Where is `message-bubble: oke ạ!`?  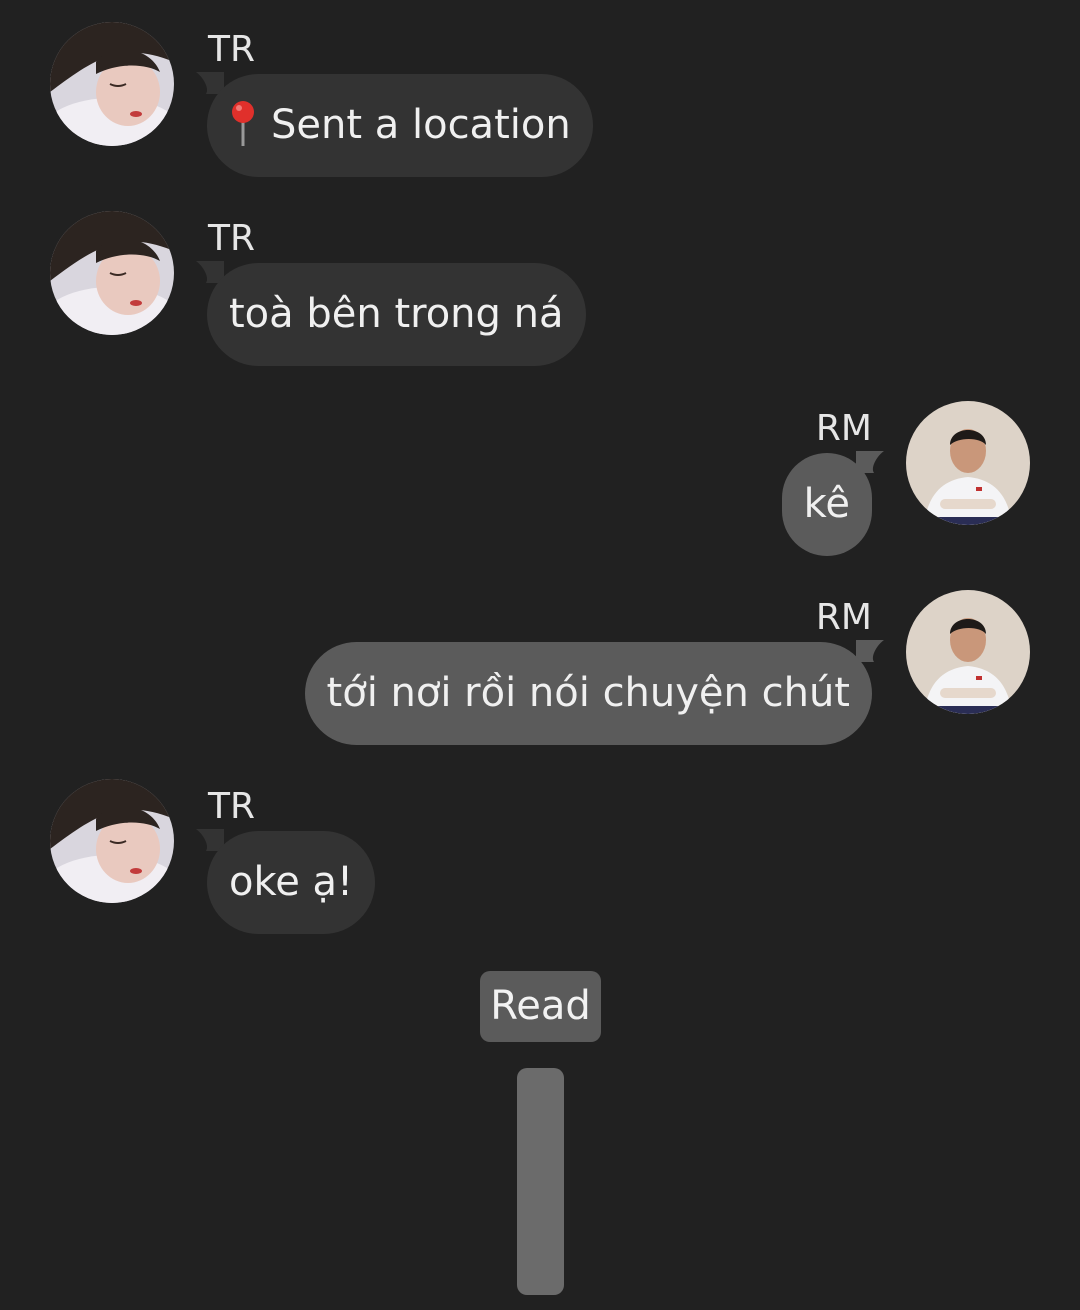 message-bubble: oke ạ! is located at coordinates (291, 882).